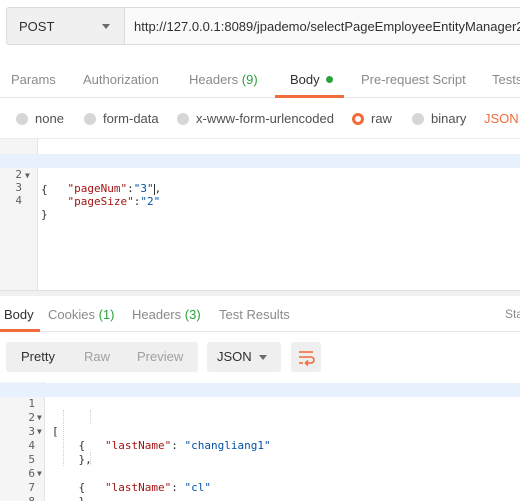 The height and width of the screenshot is (501, 520). What do you see at coordinates (234, 356) in the screenshot?
I see `format-label: JSON` at bounding box center [234, 356].